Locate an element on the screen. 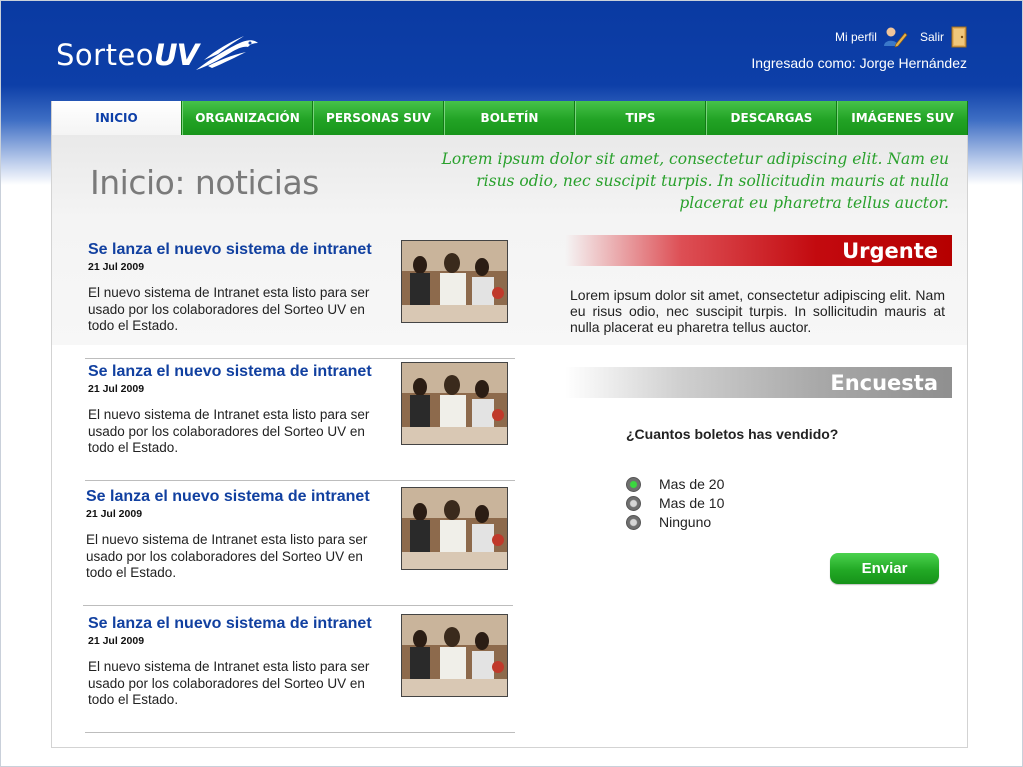 The width and height of the screenshot is (1023, 767). radio-button-selected is located at coordinates (633, 484).